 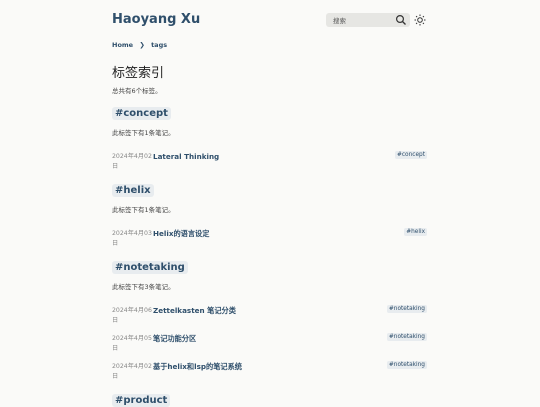 What do you see at coordinates (174, 339) in the screenshot?
I see `note-link: 笔记功能分区` at bounding box center [174, 339].